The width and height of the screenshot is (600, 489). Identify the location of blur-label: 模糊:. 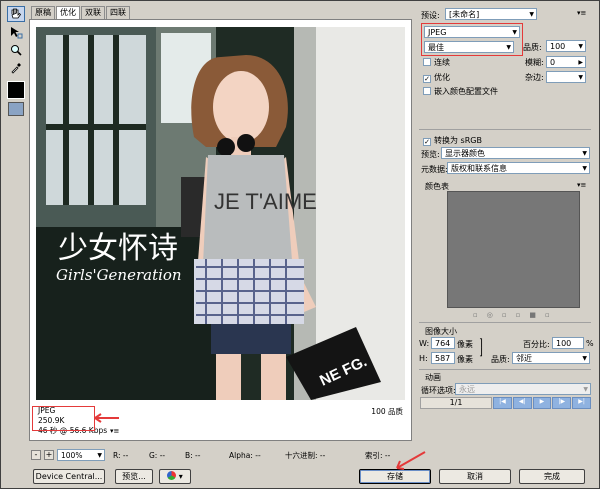
(534, 62).